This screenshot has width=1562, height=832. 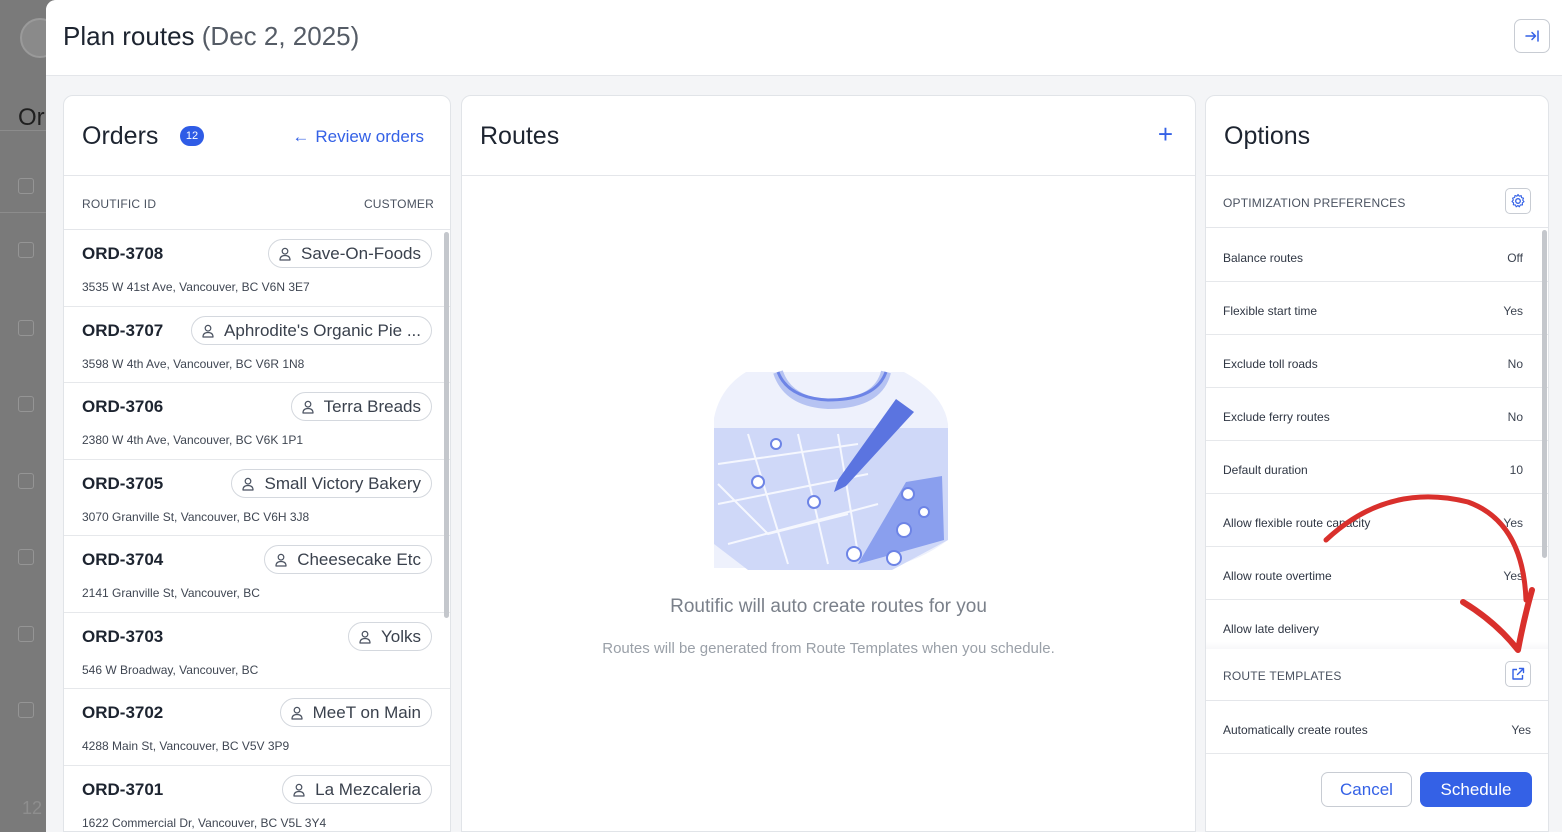 What do you see at coordinates (1377, 361) in the screenshot?
I see `preference-row: Exclude toll roads No` at bounding box center [1377, 361].